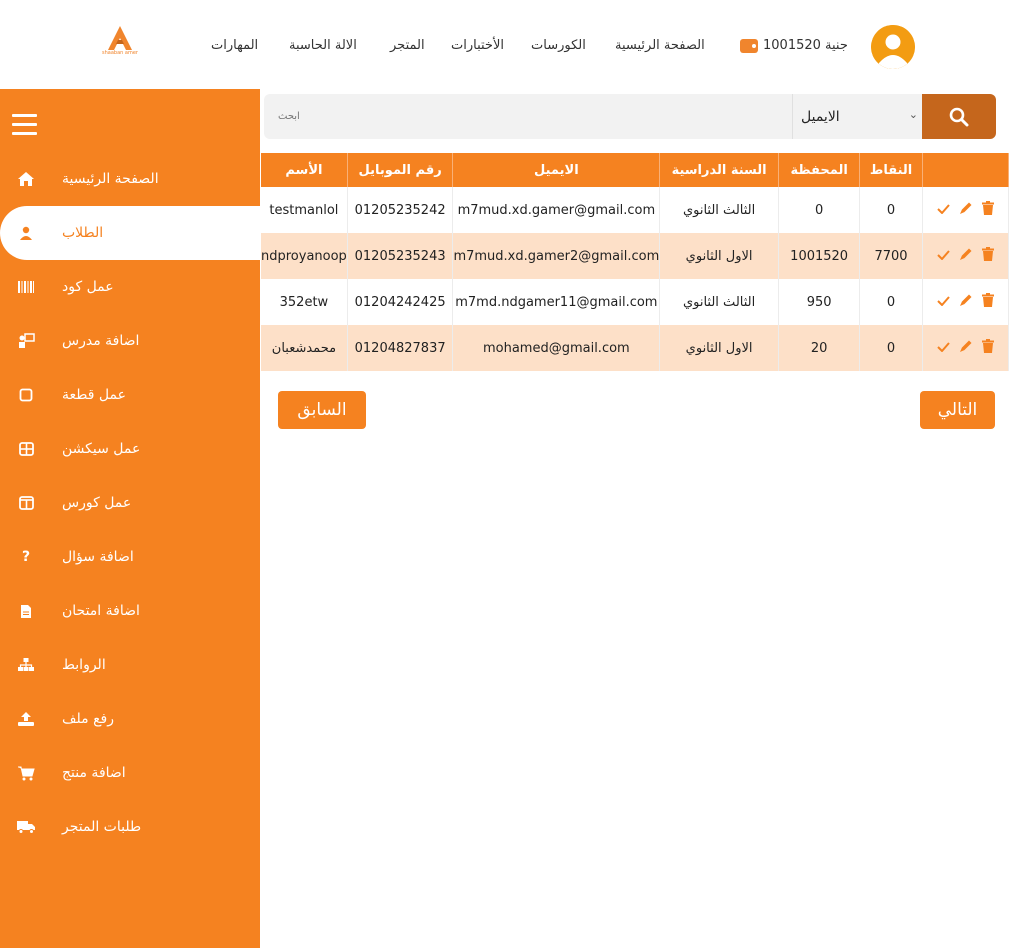 The height and width of the screenshot is (948, 1009). What do you see at coordinates (913, 114) in the screenshot?
I see `chevron-down-icon: ⌄` at bounding box center [913, 114].